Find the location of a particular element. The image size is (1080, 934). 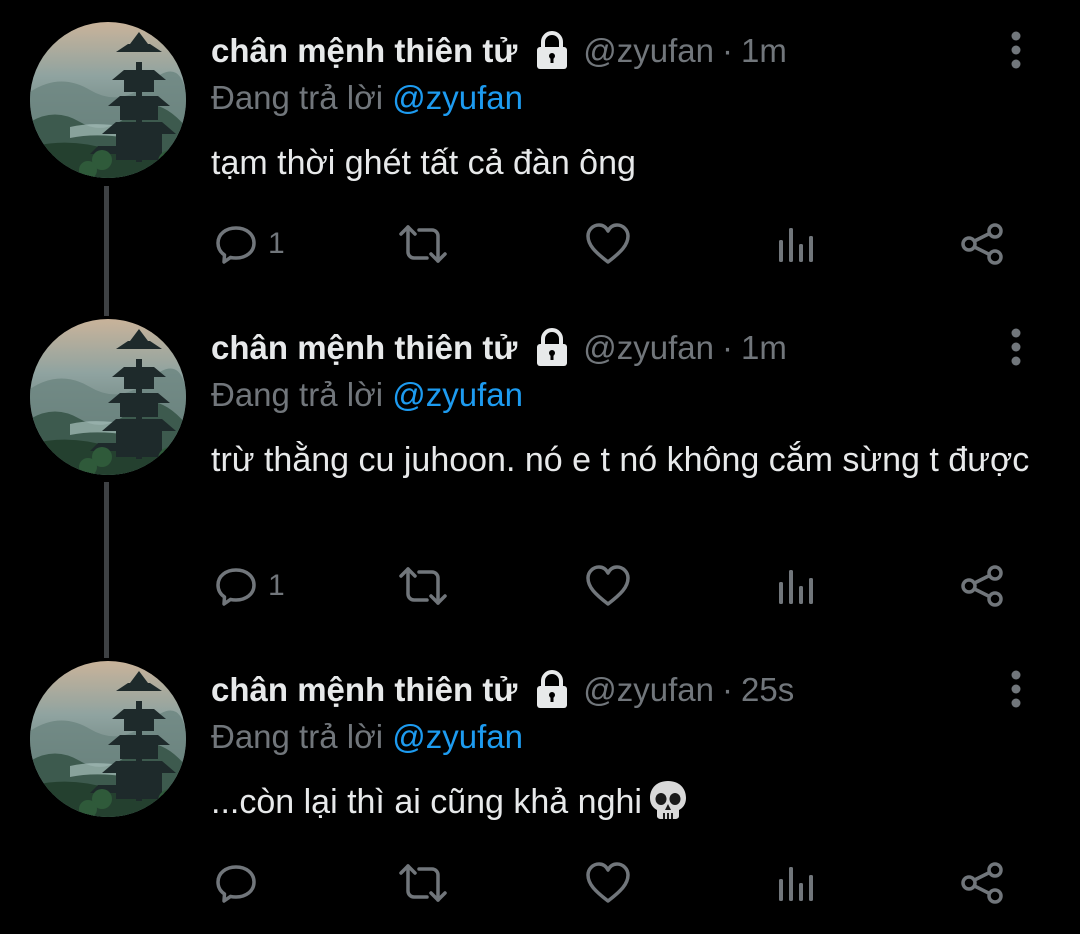

action-bar is located at coordinates (540, 883).